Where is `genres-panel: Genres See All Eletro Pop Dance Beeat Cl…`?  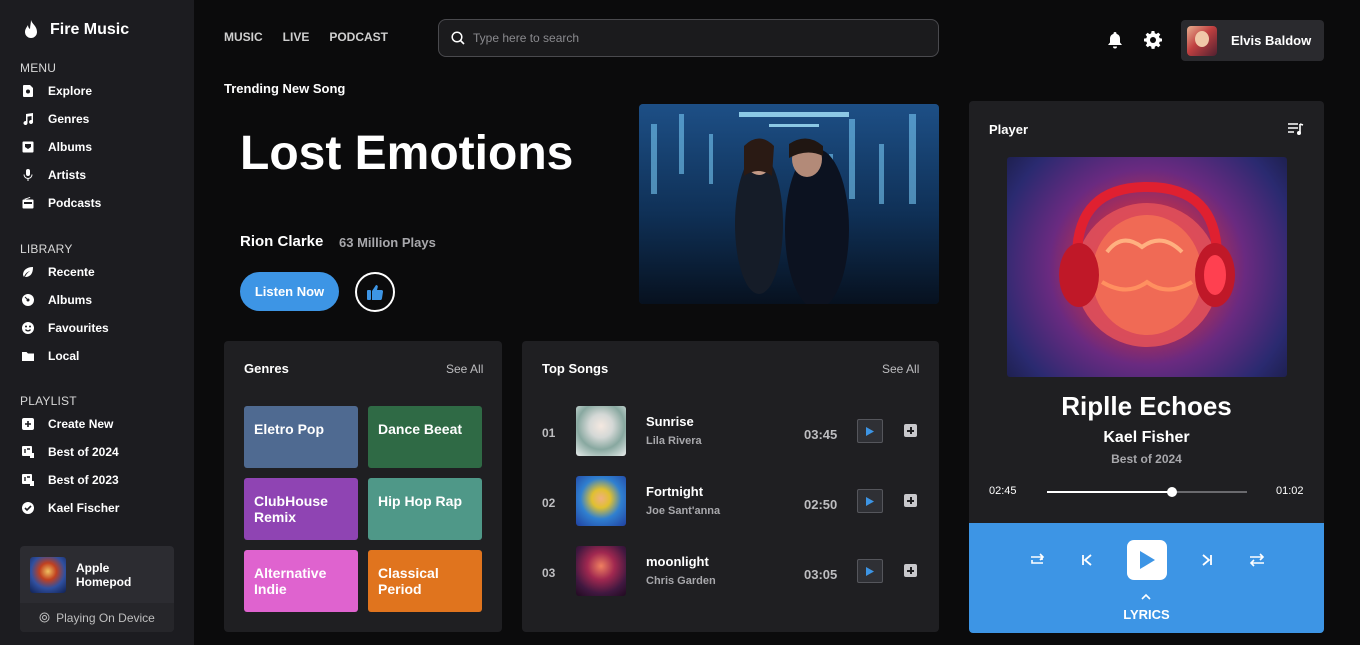
genres-panel: Genres See All Eletro Pop Dance Beeat Cl… is located at coordinates (363, 486).